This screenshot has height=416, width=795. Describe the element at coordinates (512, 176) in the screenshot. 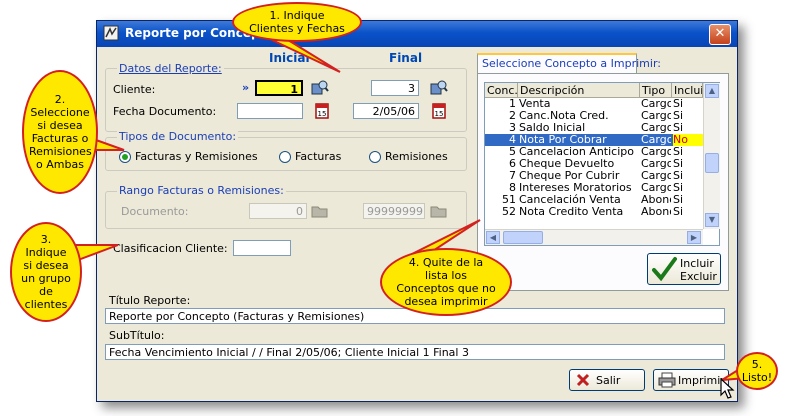

I see `table-cell-conc: 7` at that location.